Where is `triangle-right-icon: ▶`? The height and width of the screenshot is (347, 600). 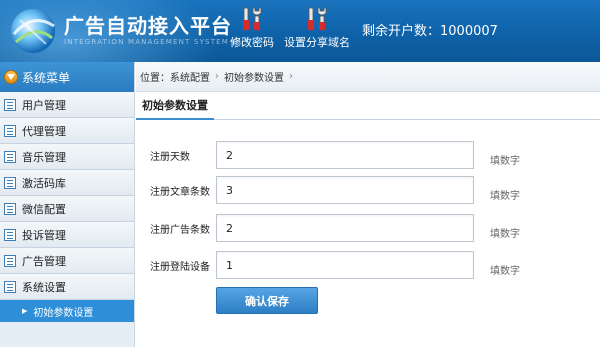 triangle-right-icon: ▶ is located at coordinates (25, 311).